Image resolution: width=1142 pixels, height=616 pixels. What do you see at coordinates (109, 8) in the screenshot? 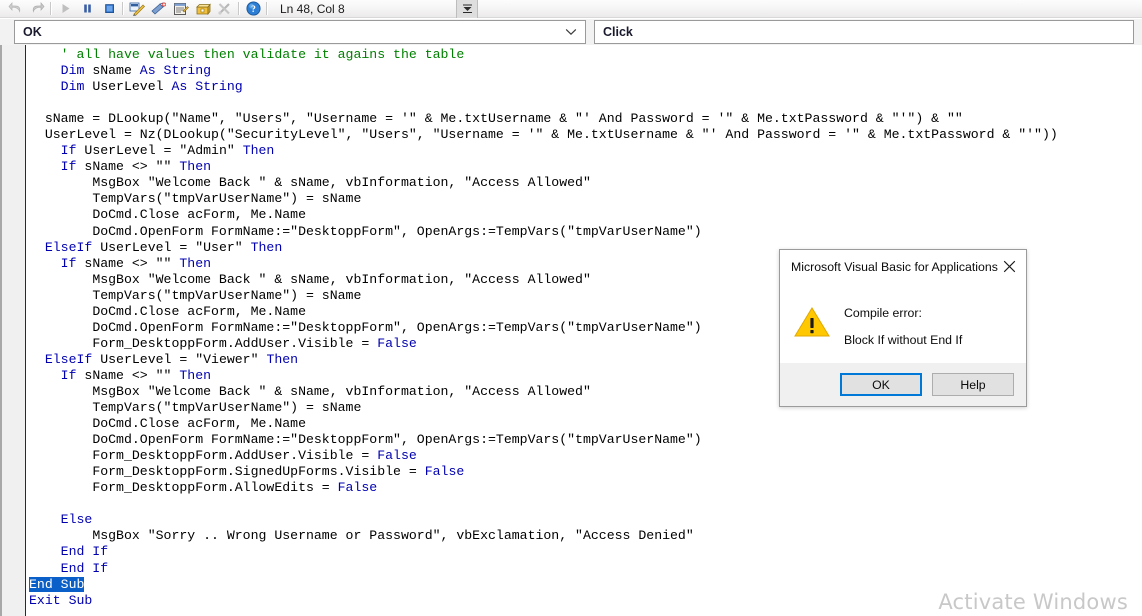
I see `reset-icon` at bounding box center [109, 8].